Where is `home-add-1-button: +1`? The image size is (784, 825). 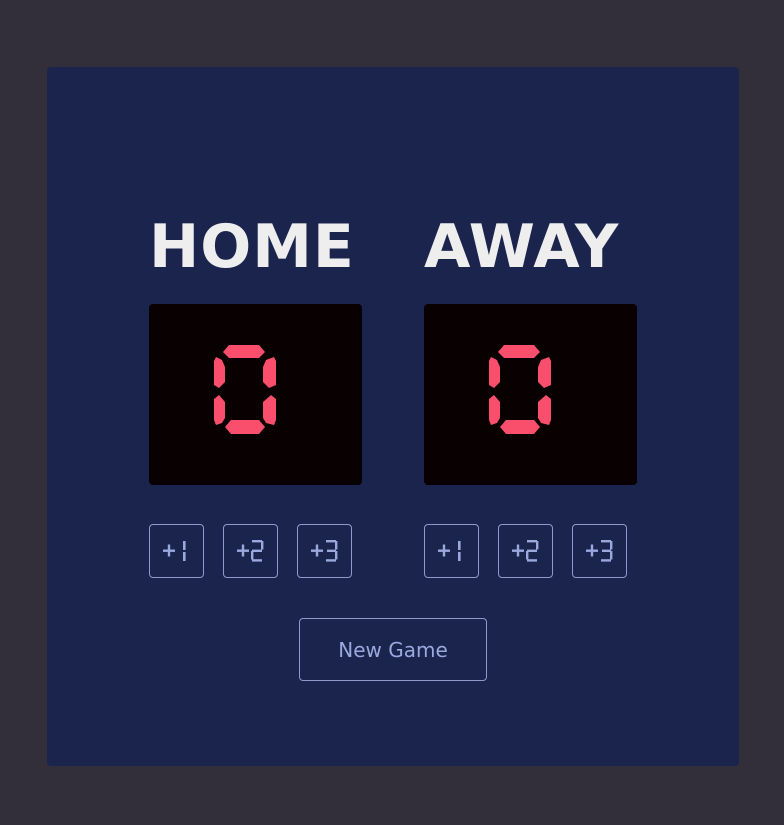
home-add-1-button: +1 is located at coordinates (176, 551).